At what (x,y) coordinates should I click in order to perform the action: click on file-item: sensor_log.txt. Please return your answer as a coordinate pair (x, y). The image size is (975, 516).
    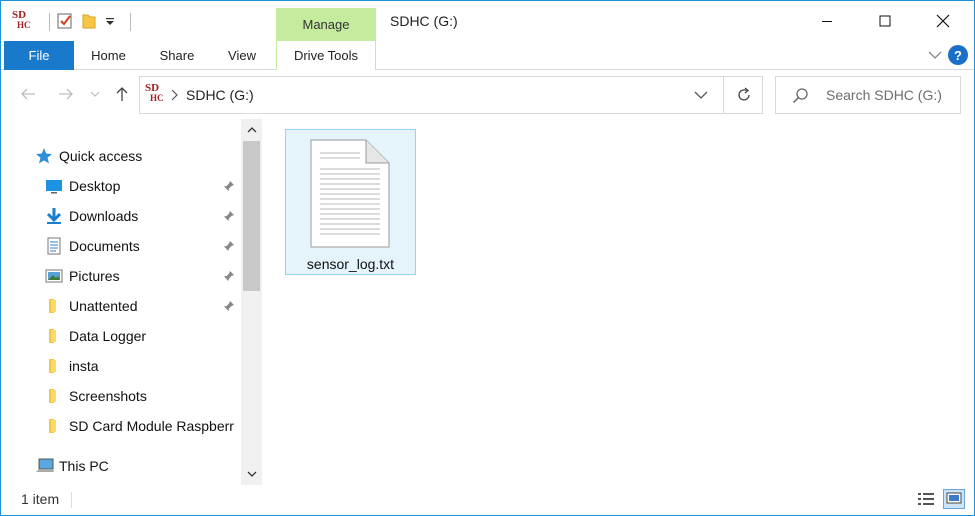
    Looking at the image, I should click on (350, 202).